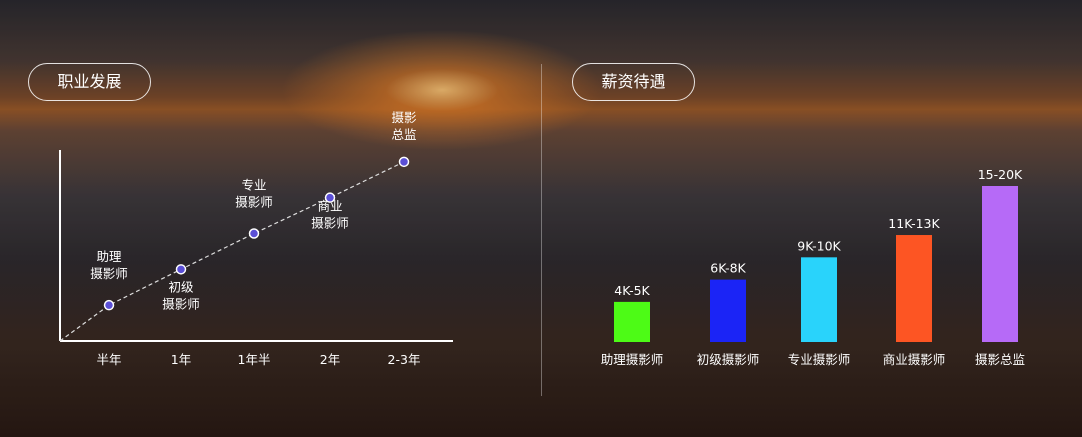 This screenshot has height=437, width=1082. Describe the element at coordinates (404, 359) in the screenshot. I see `x-tick-label: 2-3年` at that location.